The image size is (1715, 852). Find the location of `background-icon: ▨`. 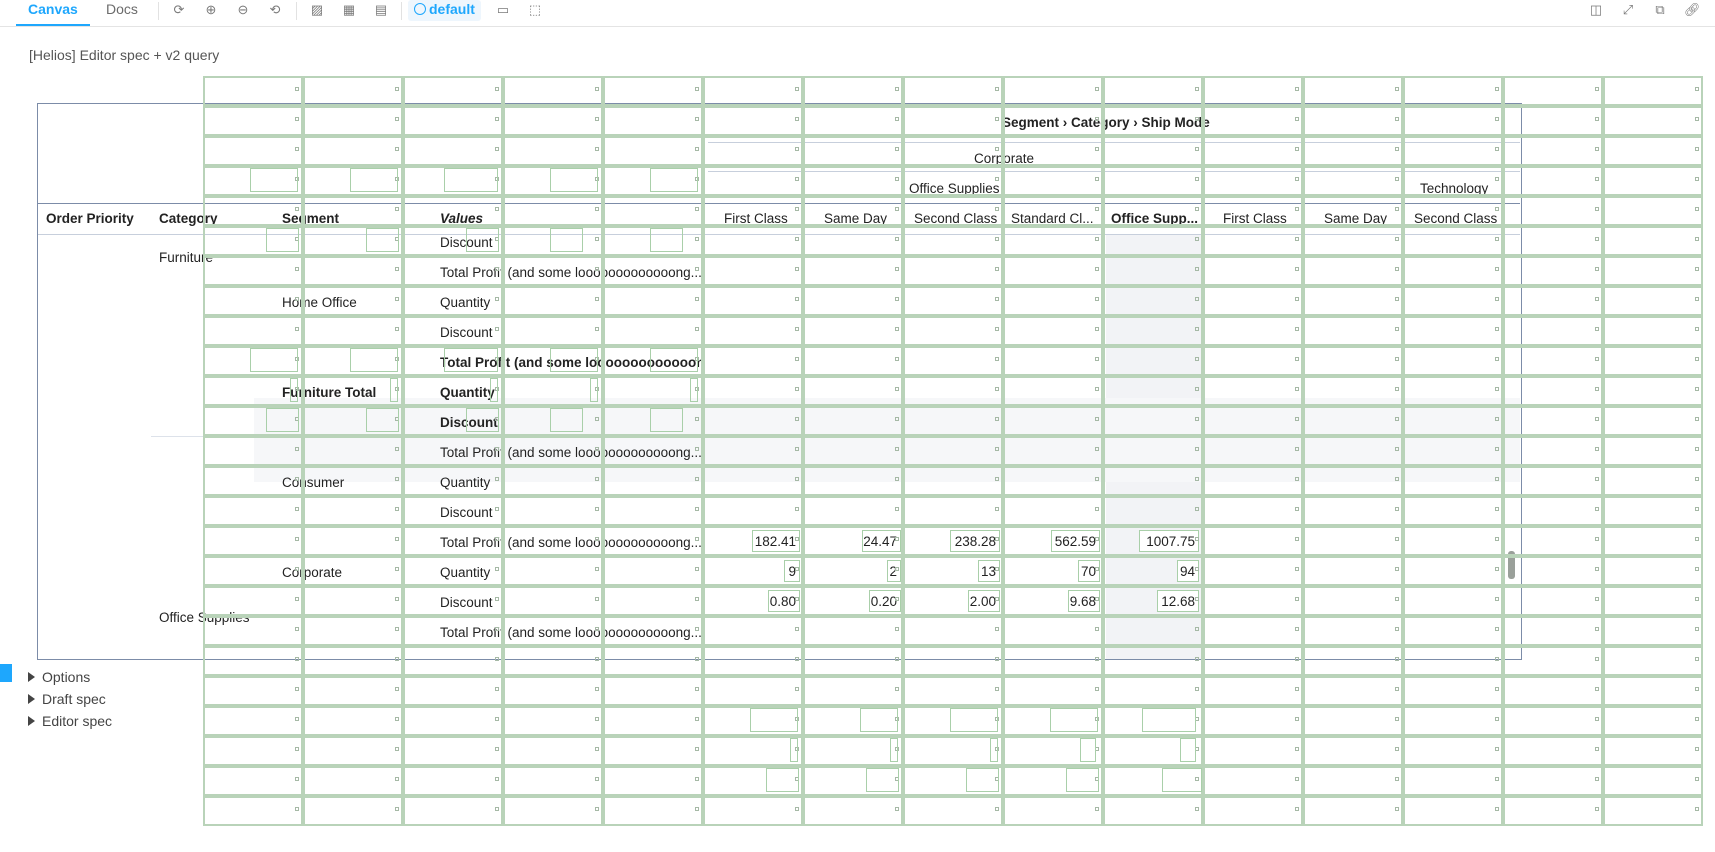

background-icon: ▨ is located at coordinates (317, 10).